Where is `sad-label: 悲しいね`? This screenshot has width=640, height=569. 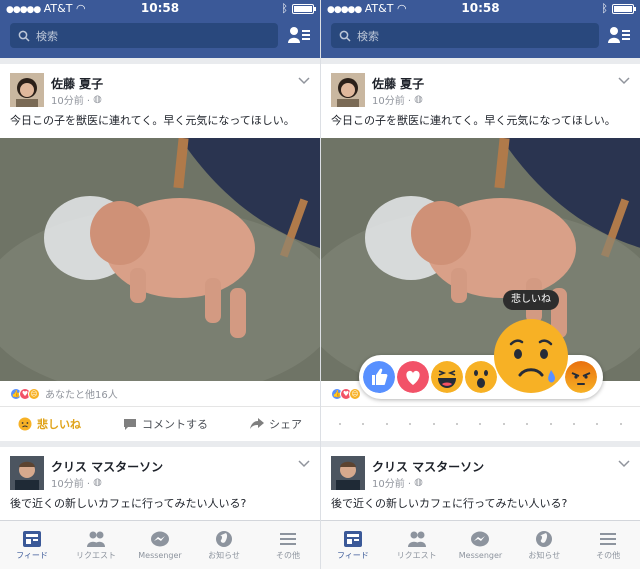
sad-label: 悲しいね is located at coordinates (59, 424).